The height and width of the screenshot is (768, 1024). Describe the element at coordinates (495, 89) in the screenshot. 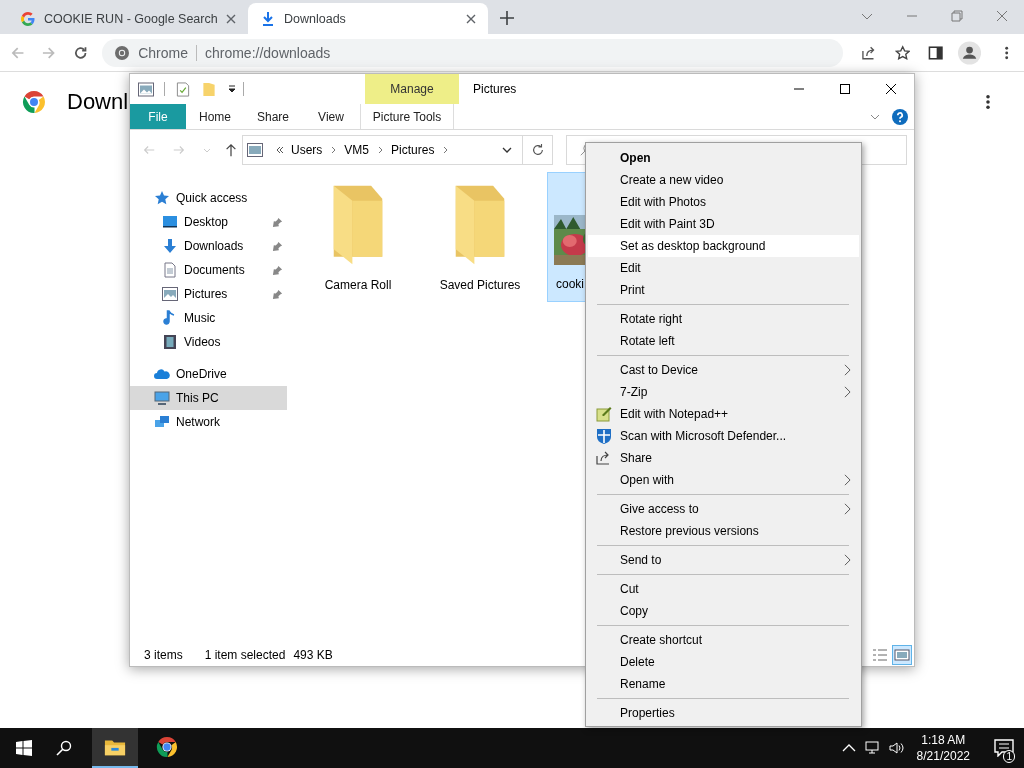

I see `window-title: Pictures` at that location.